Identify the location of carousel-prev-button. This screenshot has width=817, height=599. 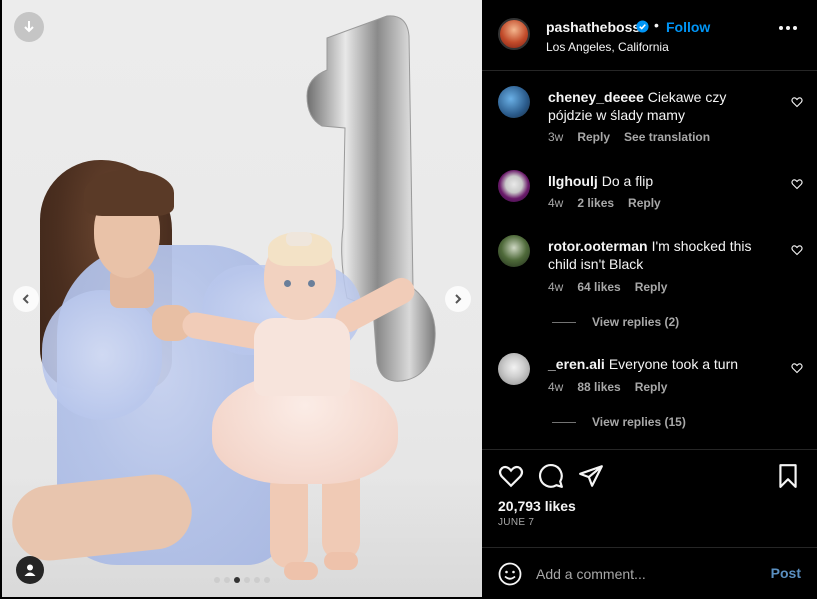
(26, 299).